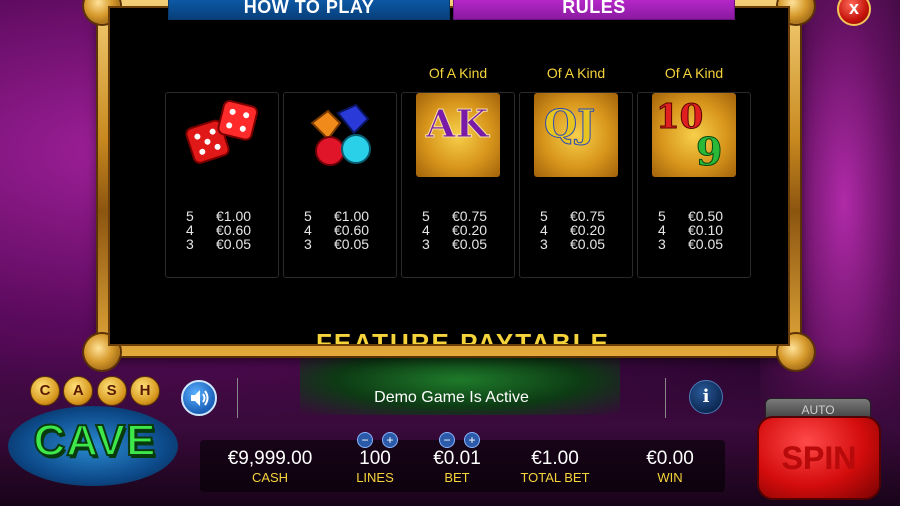  I want to click on paytable-card-queen-jack: Of A Kind QJ 5 €0.75 4 €0.20 3 €0.05, so click(576, 171).